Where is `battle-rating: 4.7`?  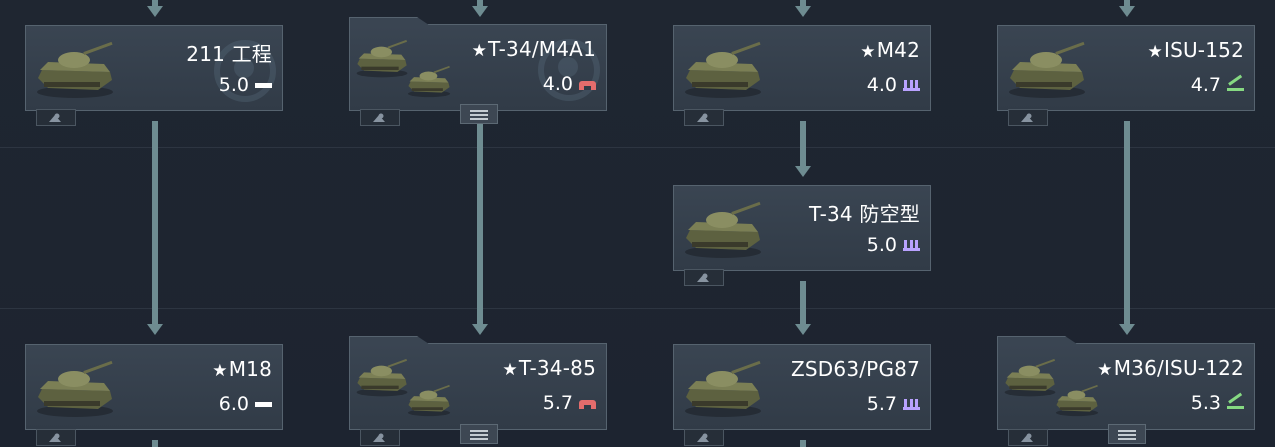 battle-rating: 4.7 is located at coordinates (1217, 85).